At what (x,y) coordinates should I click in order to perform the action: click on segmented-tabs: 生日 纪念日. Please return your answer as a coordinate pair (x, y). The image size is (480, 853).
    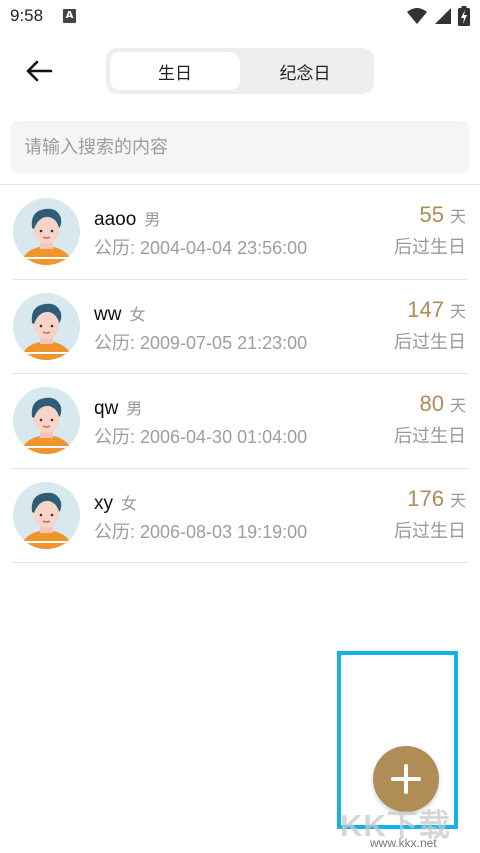
    Looking at the image, I should click on (240, 71).